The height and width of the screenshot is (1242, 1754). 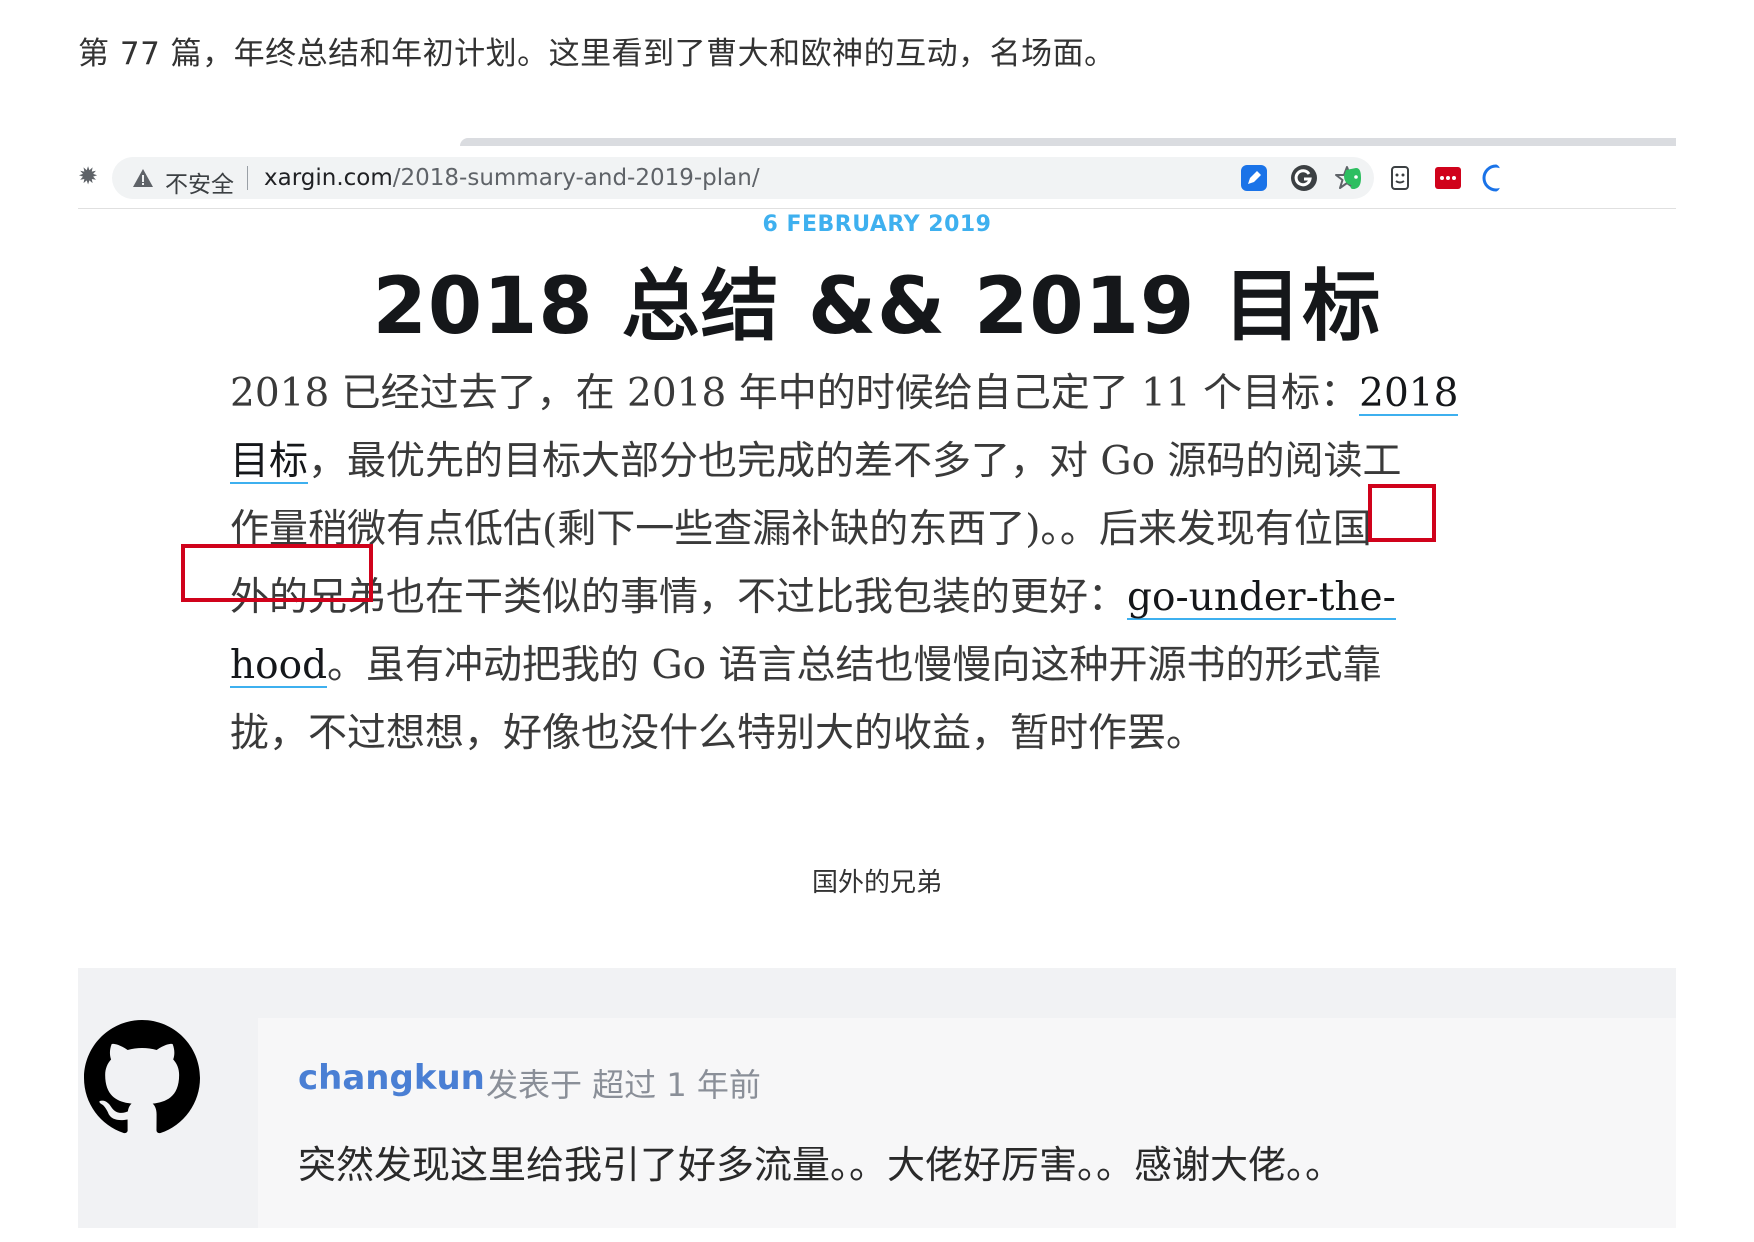 What do you see at coordinates (88, 176) in the screenshot?
I see `extensions-edge-icon: ✹` at bounding box center [88, 176].